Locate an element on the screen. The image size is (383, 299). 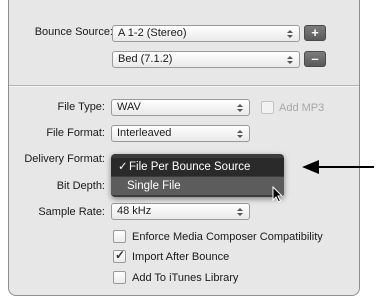
section-divider-highlight is located at coordinates (184, 86).